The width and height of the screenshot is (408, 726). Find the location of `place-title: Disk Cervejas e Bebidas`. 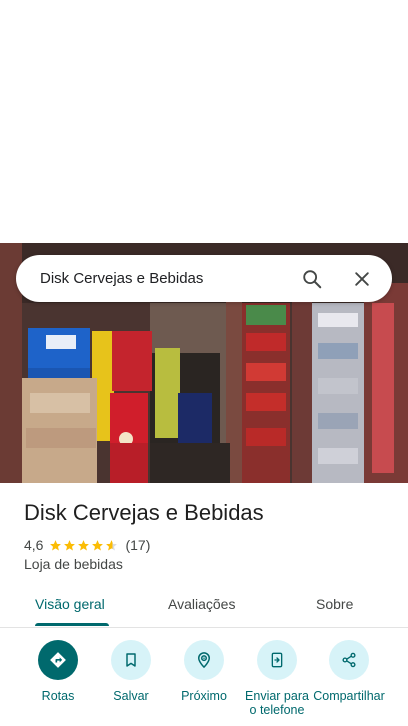

place-title: Disk Cervejas e Bebidas is located at coordinates (144, 512).